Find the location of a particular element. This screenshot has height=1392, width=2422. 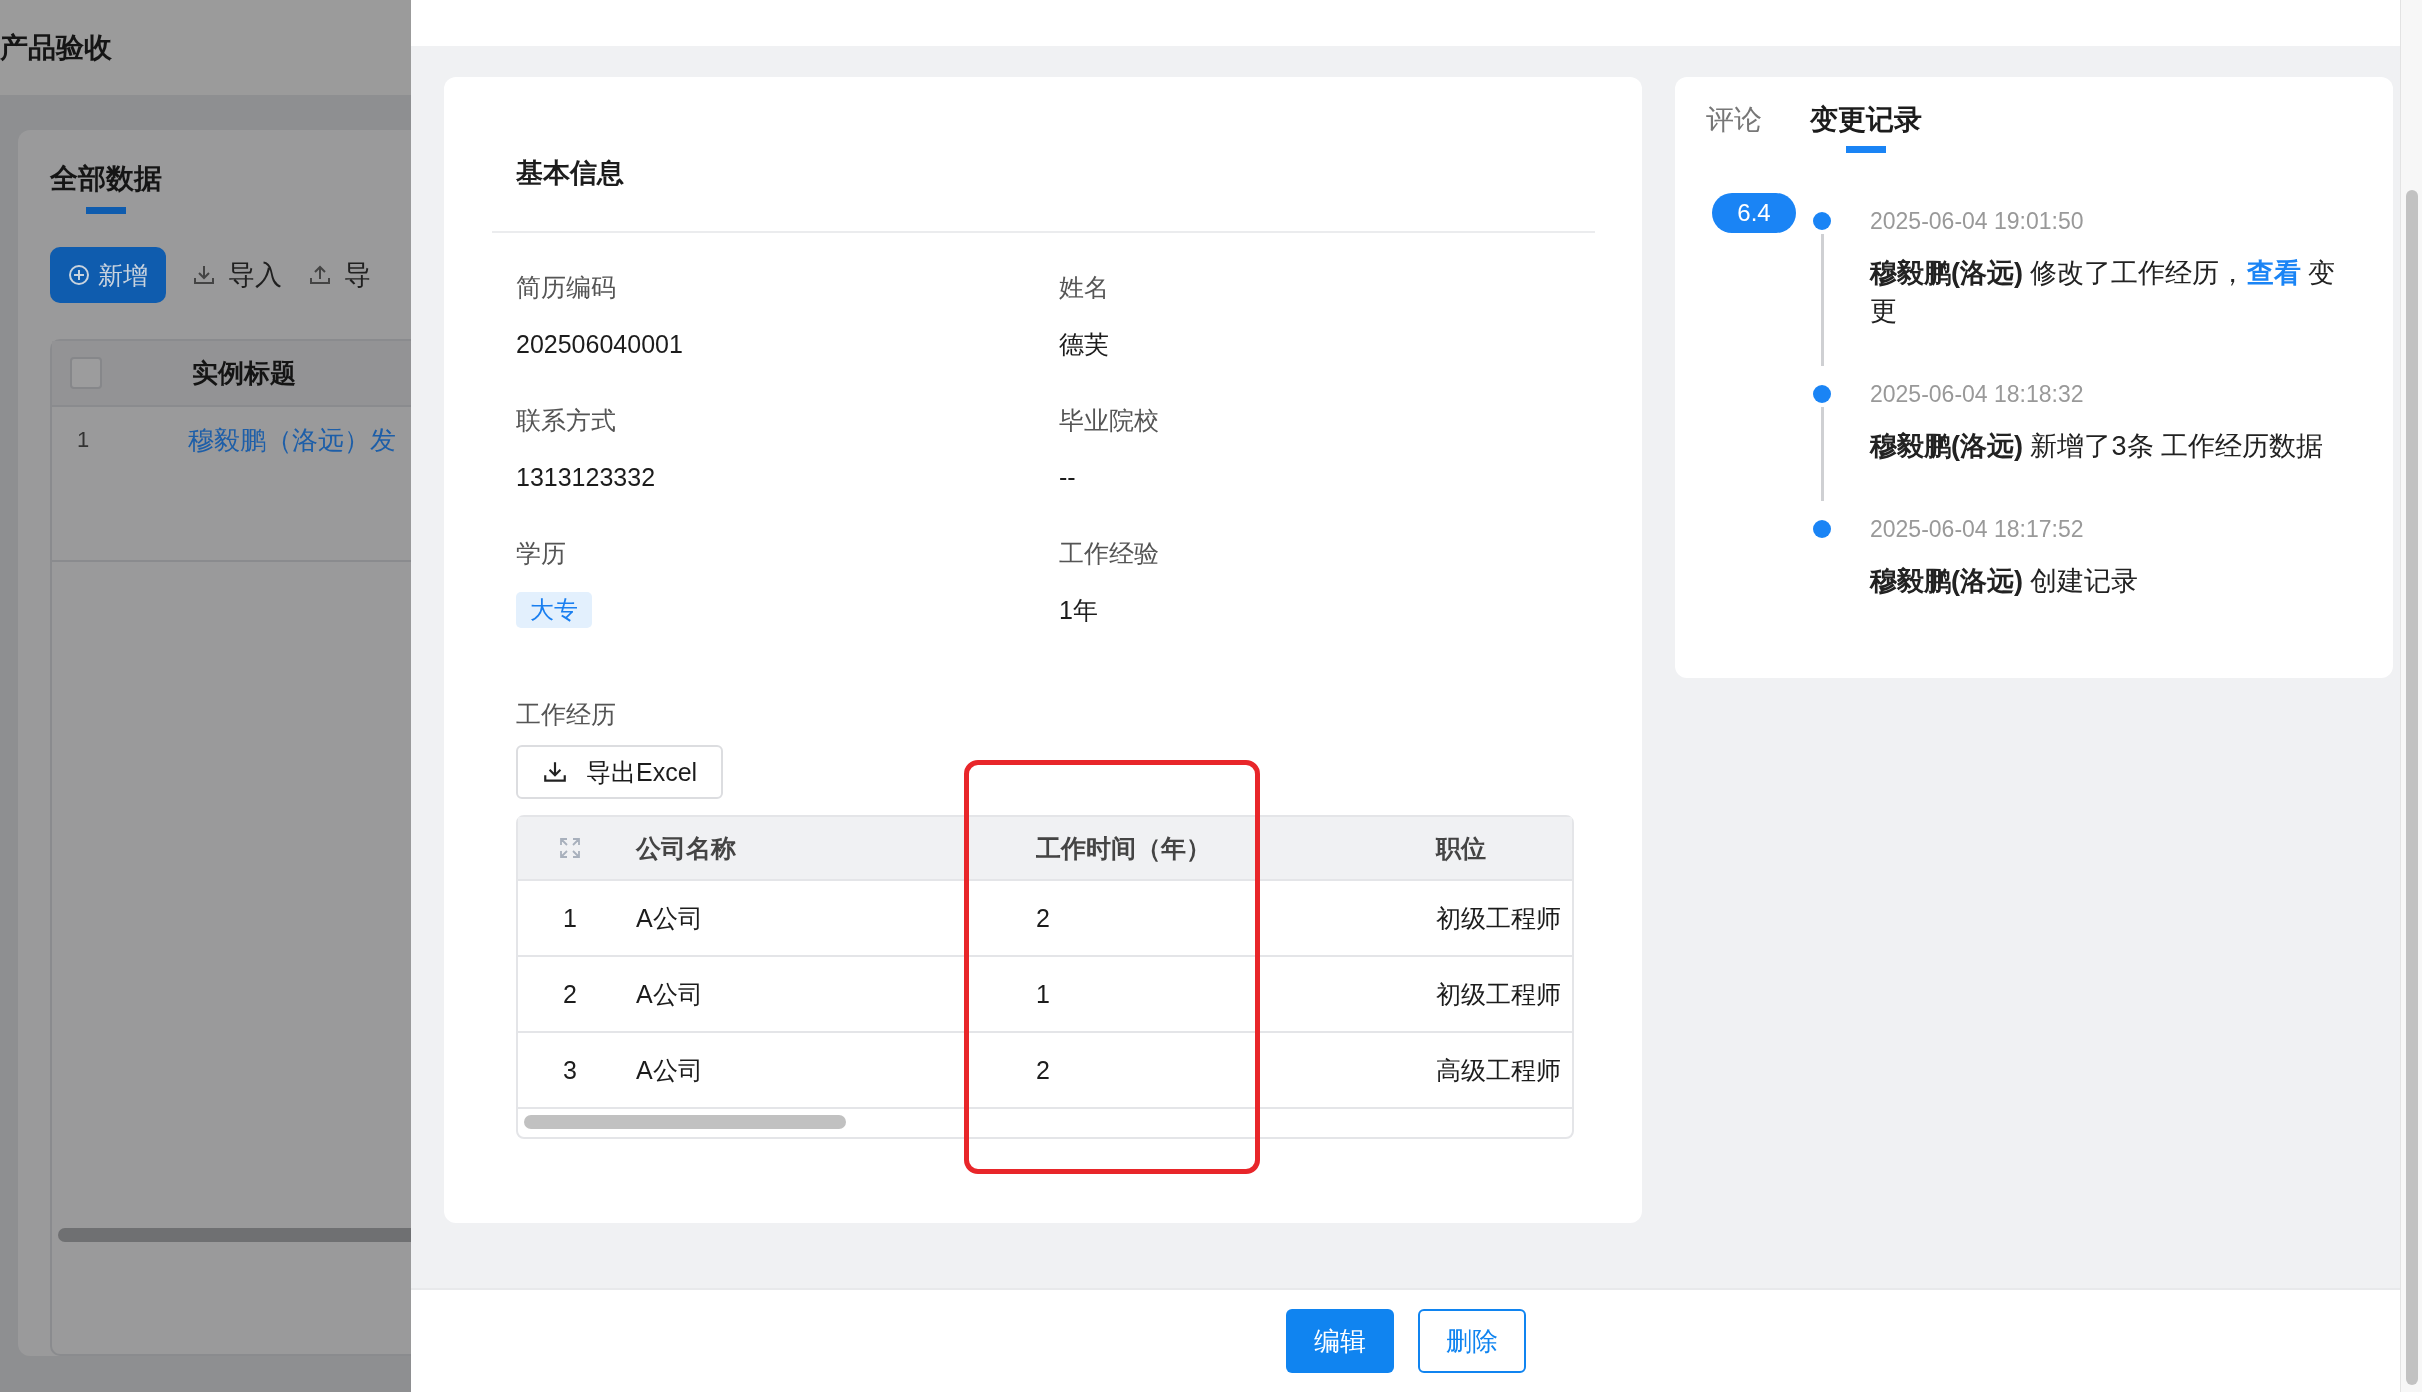

export-button: 导 is located at coordinates (339, 275).